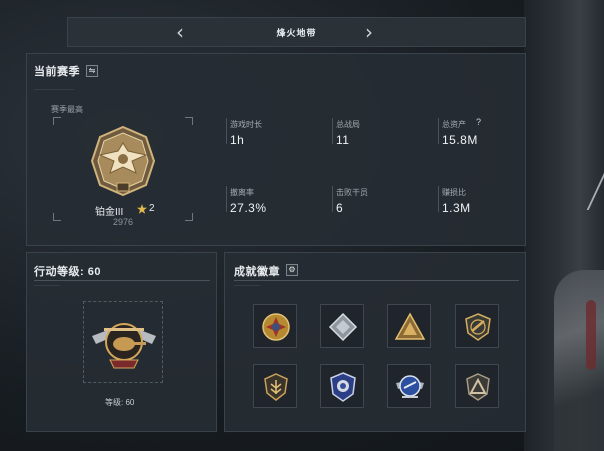  Describe the element at coordinates (67, 109) in the screenshot. I see `season-best-label: 赛季最高` at that location.